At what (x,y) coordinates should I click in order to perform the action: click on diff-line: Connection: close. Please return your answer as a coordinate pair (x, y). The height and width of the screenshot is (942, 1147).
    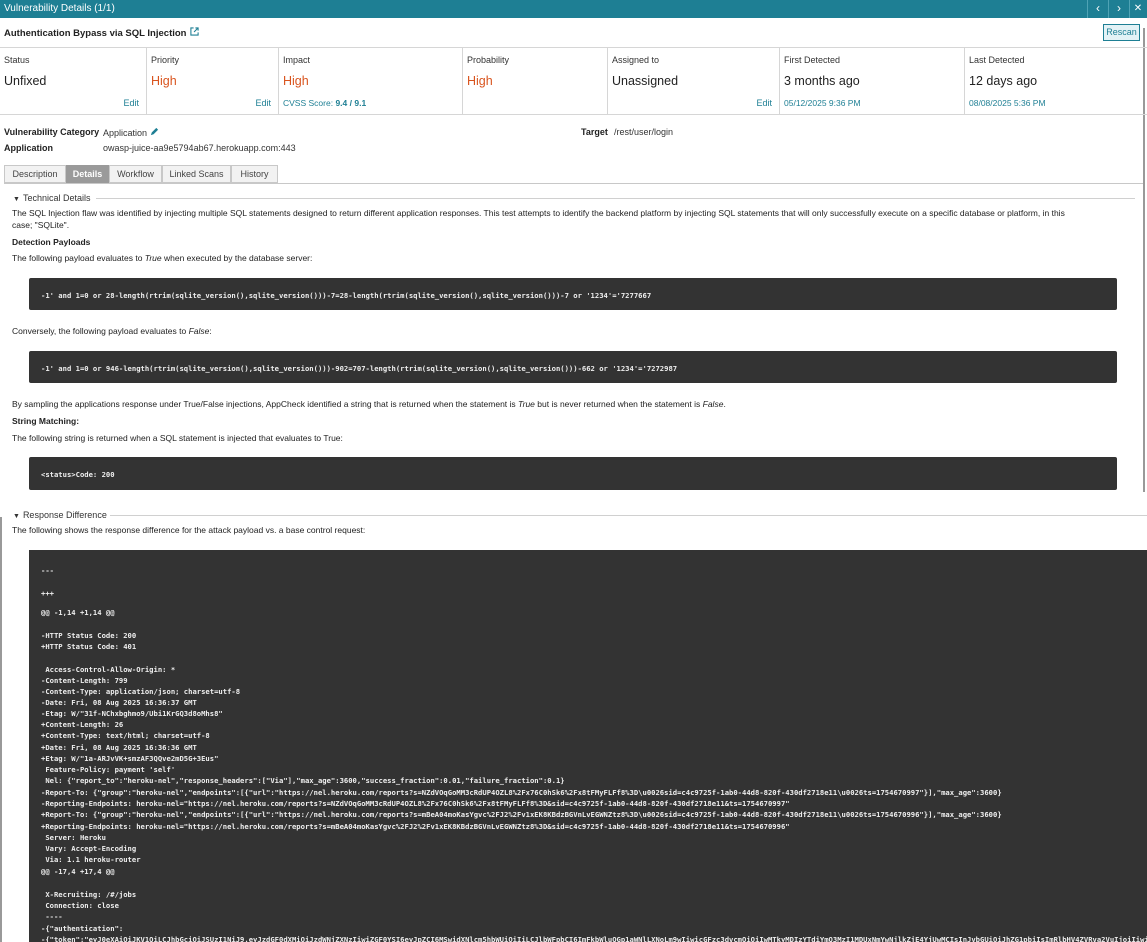
    Looking at the image, I should click on (80, 905).